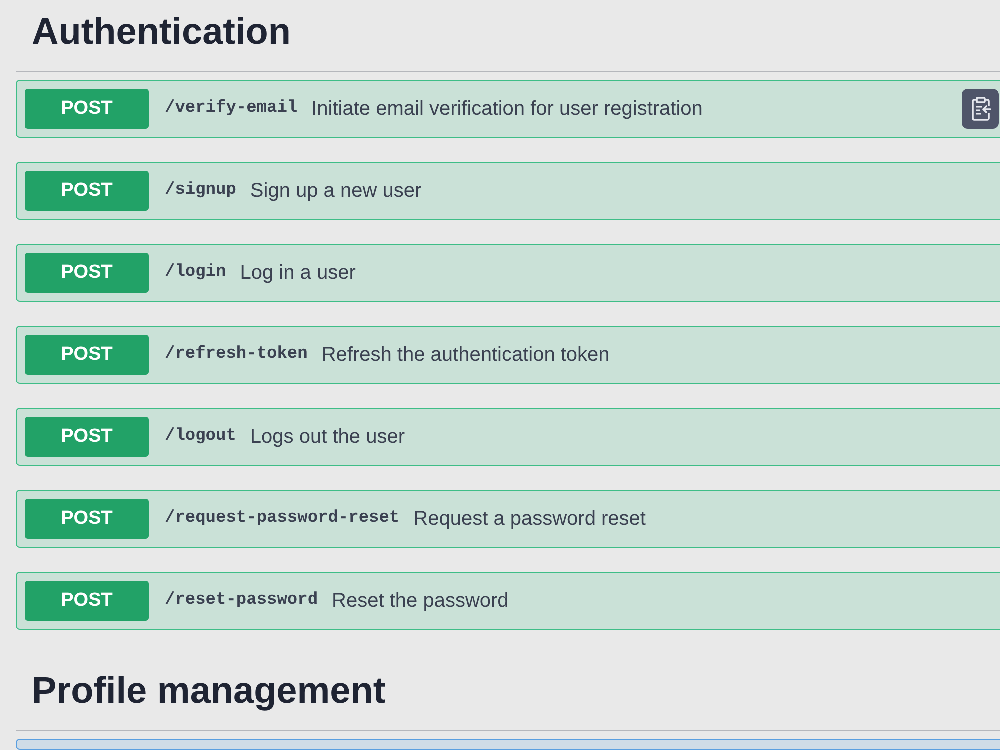 This screenshot has height=750, width=1000. Describe the element at coordinates (236, 355) in the screenshot. I see `endpoint-path: /refresh-token` at that location.